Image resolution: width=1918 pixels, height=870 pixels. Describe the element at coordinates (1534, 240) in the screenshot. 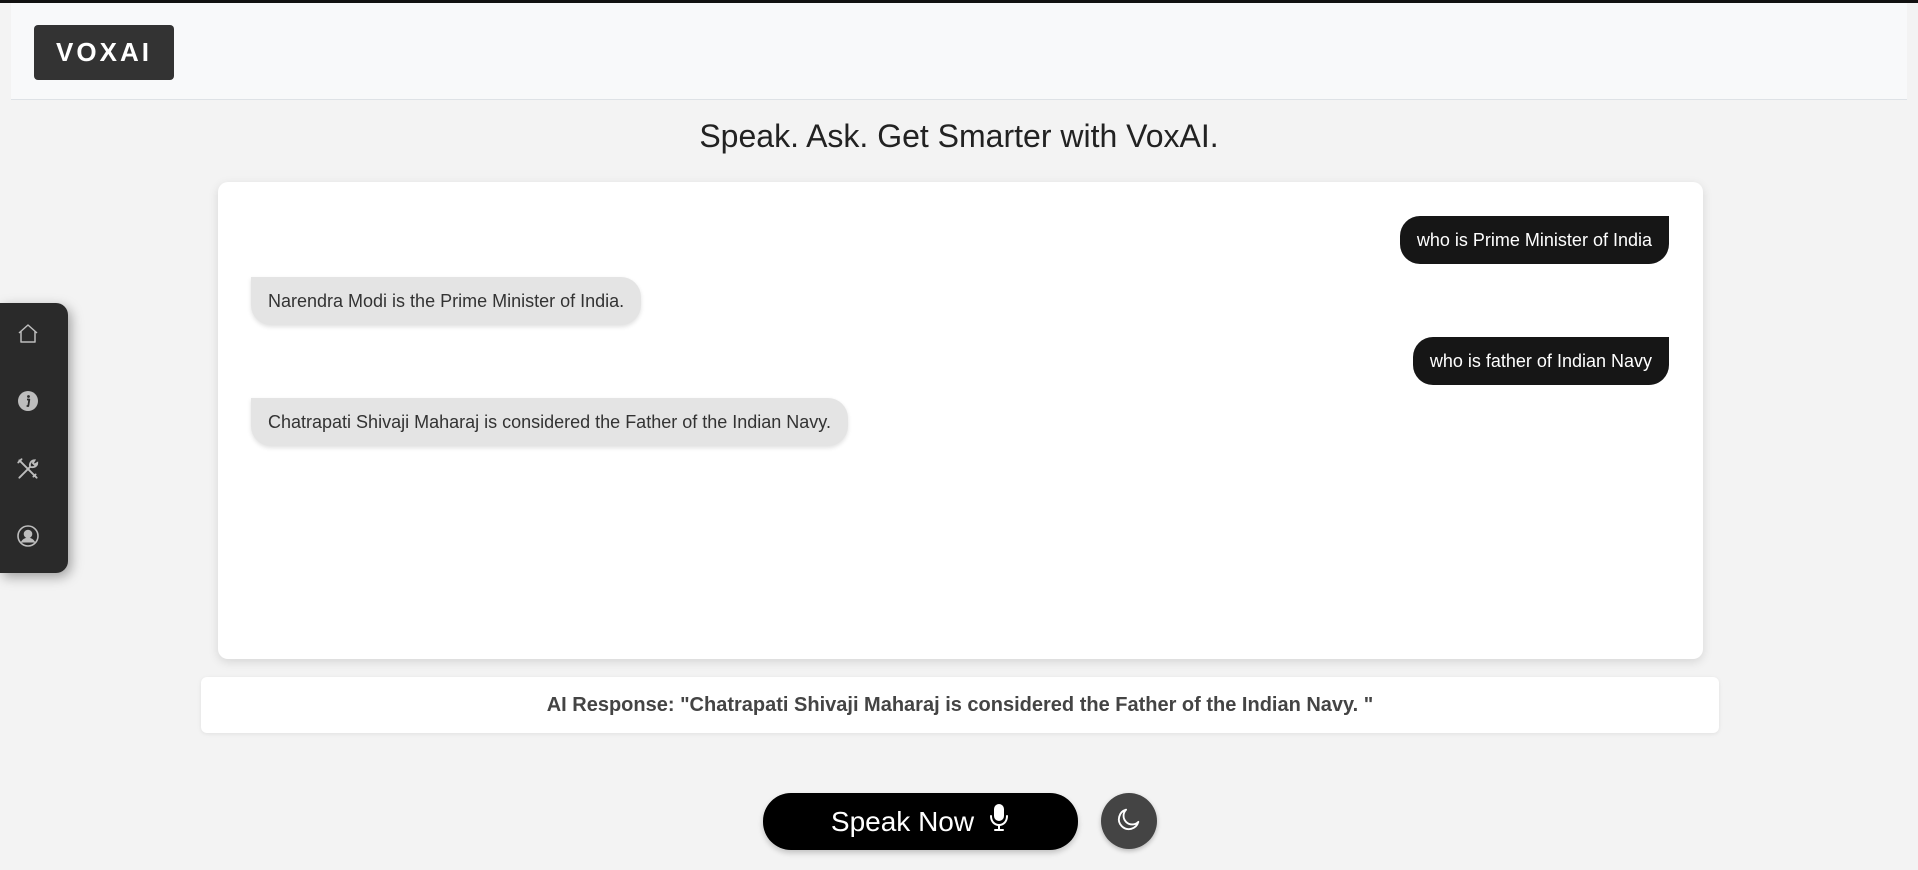

I see `user-message: who is Prime Minister of India` at that location.